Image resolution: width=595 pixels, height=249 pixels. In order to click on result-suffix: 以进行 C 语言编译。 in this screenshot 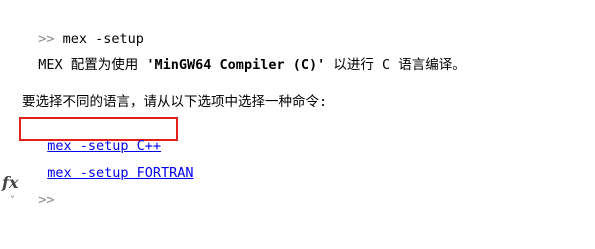, I will do `click(395, 65)`.